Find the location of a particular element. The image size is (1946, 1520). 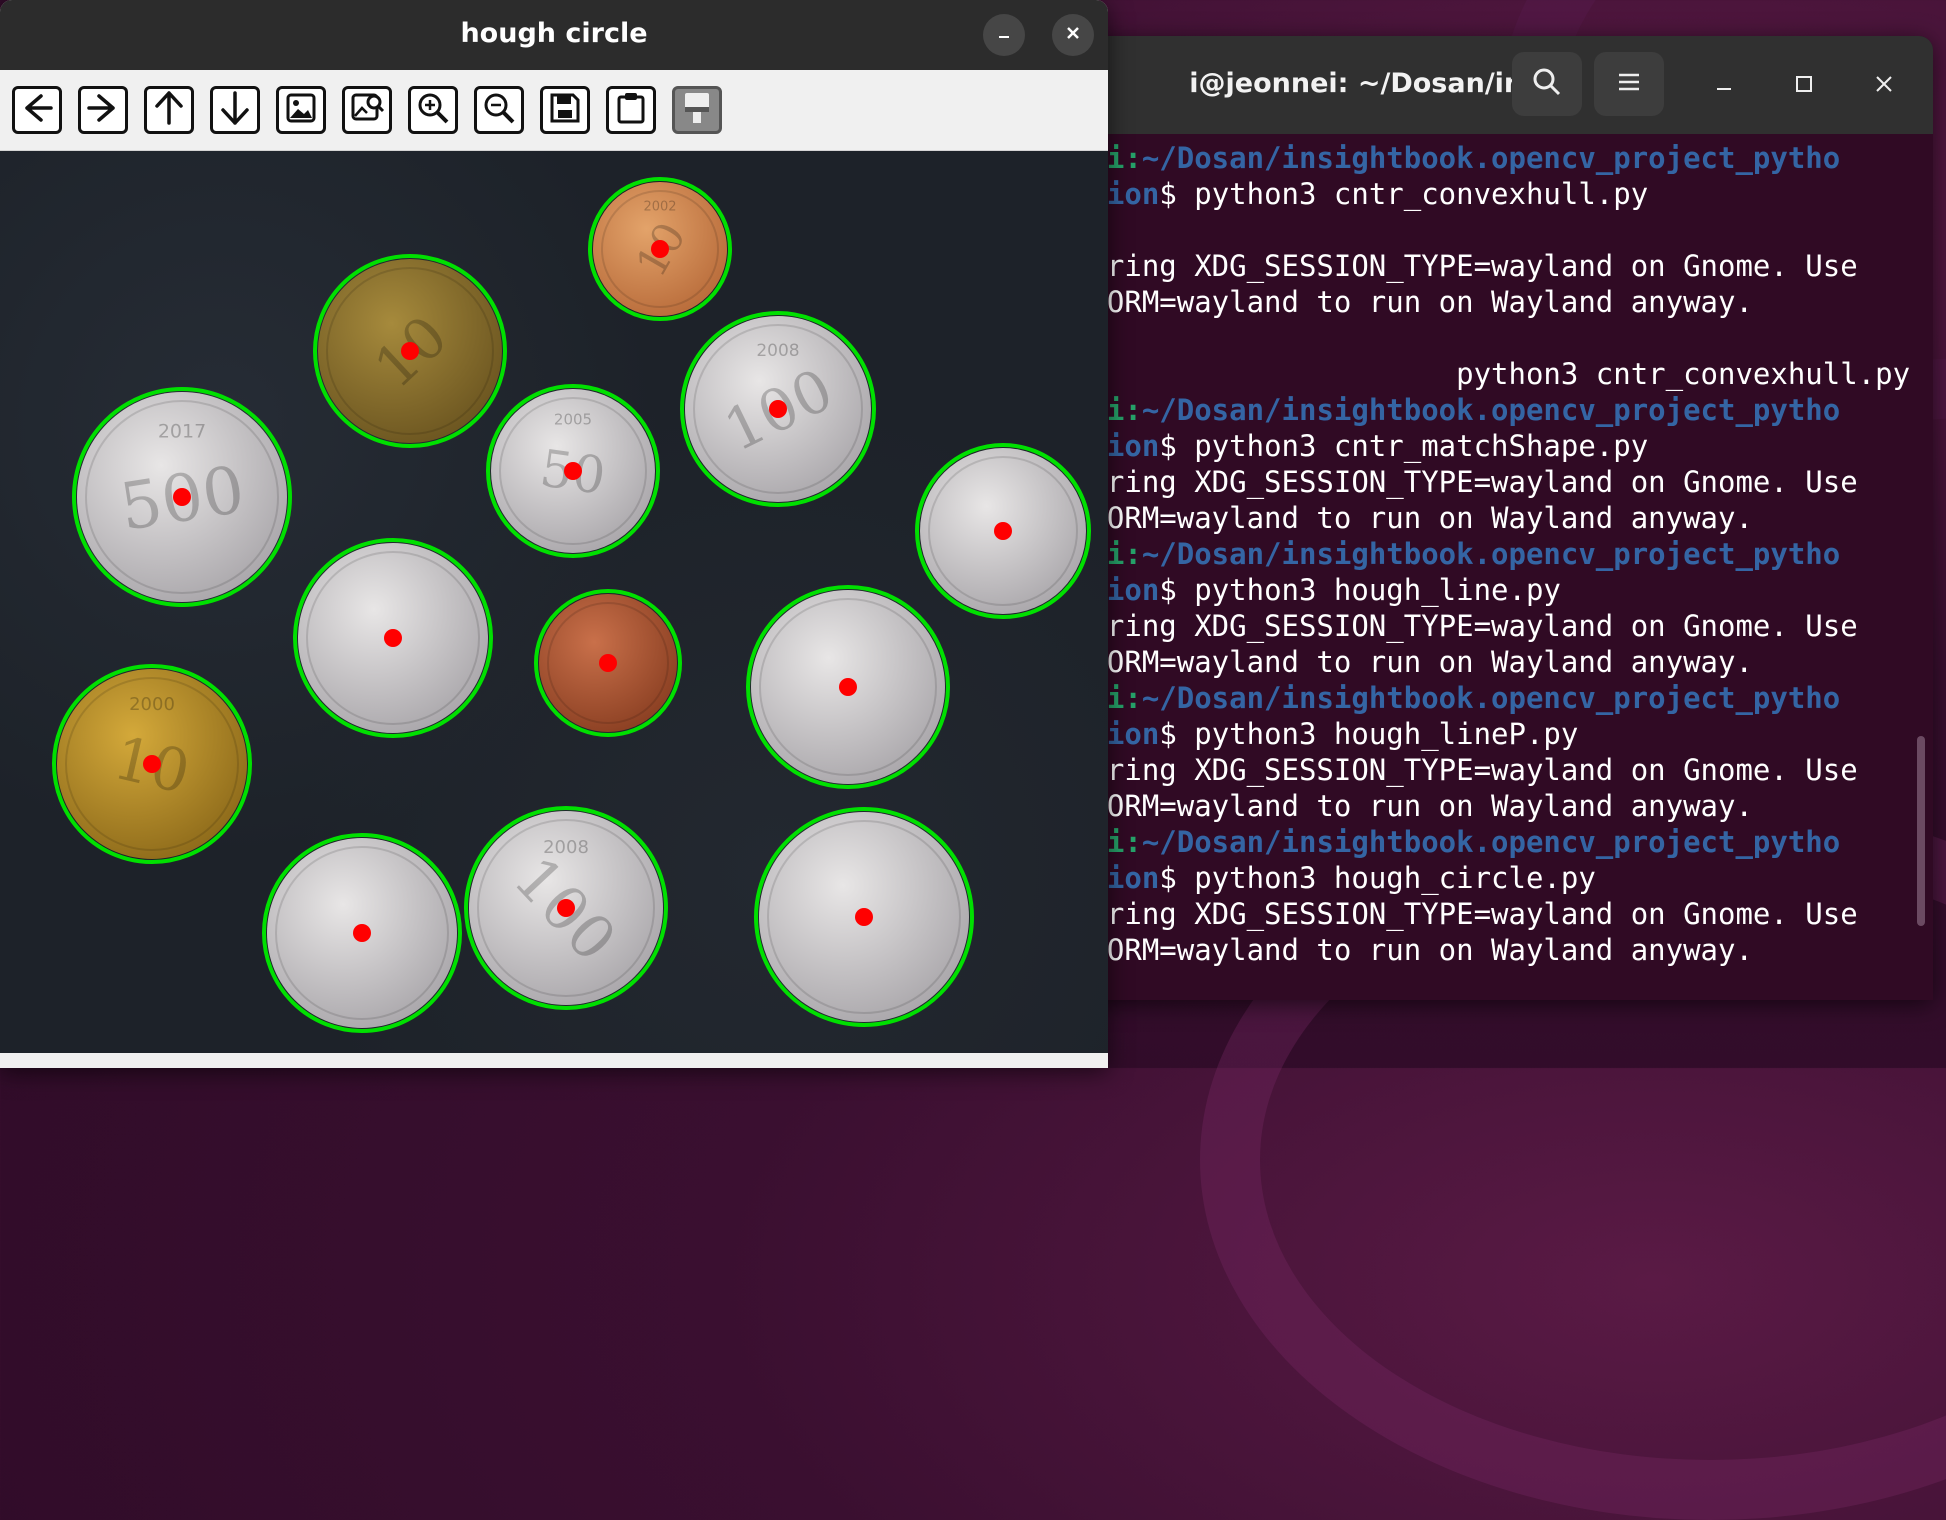

zoom-fit-button is located at coordinates (367, 110).